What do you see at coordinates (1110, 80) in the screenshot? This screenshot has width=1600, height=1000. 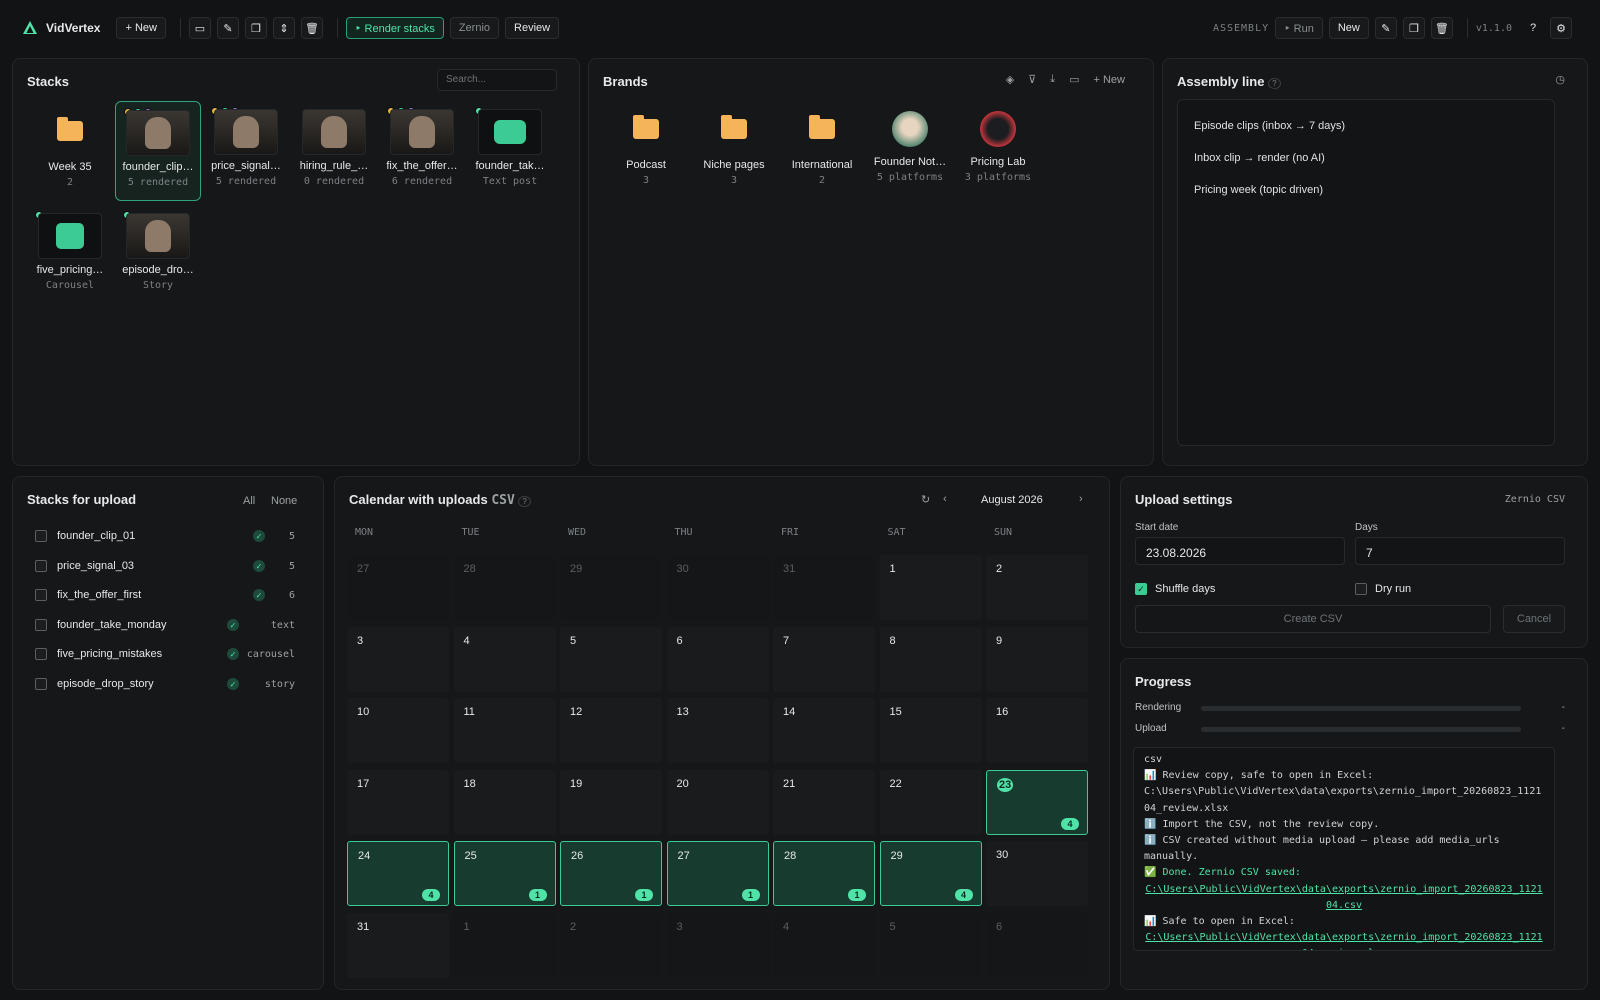 I see `new-brand-button: + New` at bounding box center [1110, 80].